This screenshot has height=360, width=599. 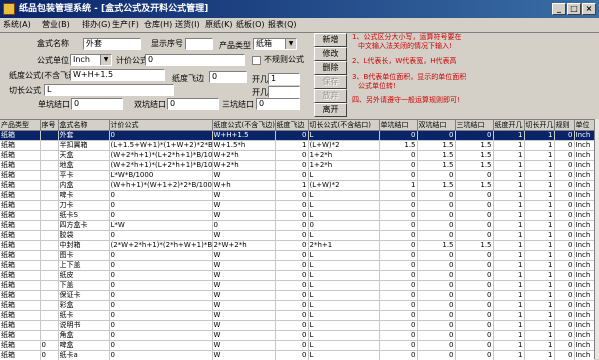 What do you see at coordinates (160, 146) in the screenshot?
I see `table-cell: (L+1.5+W+1)*(1+W+2)*2*B/1000` at bounding box center [160, 146].